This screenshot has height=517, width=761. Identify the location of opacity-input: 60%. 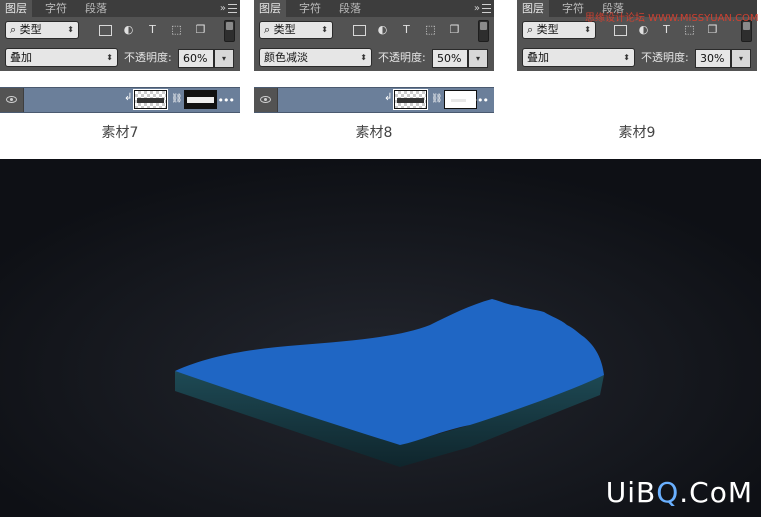
(196, 58).